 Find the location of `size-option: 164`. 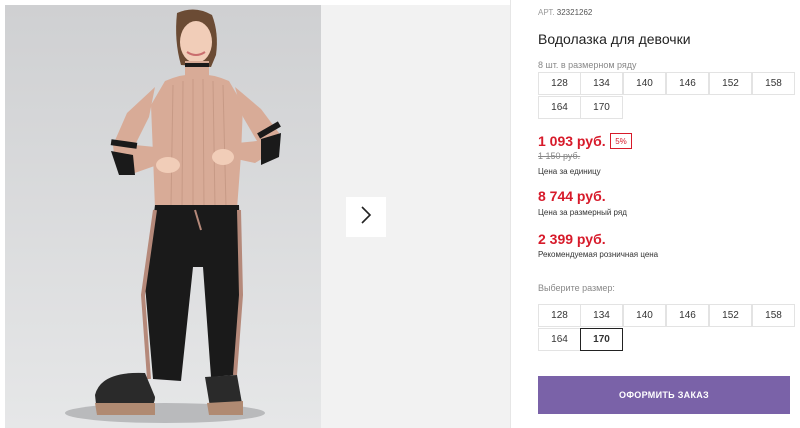

size-option: 164 is located at coordinates (559, 339).